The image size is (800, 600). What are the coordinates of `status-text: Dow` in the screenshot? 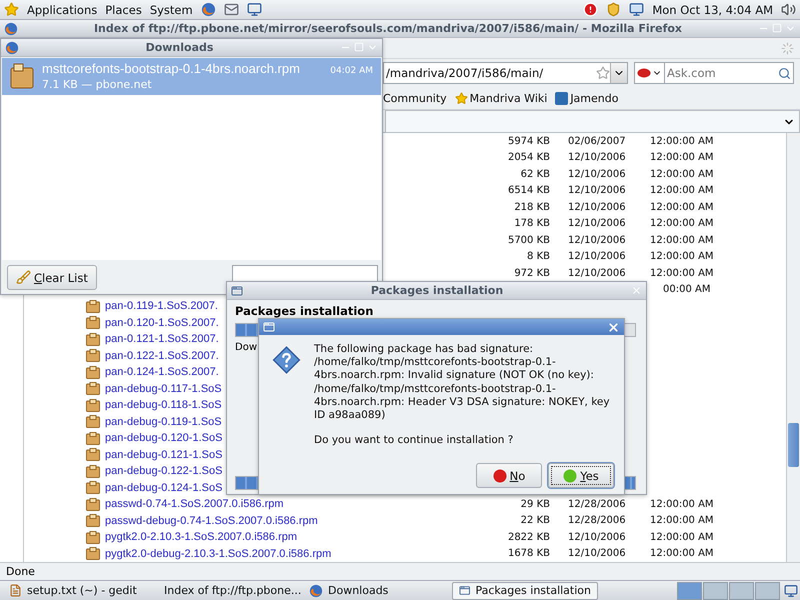 It's located at (246, 347).